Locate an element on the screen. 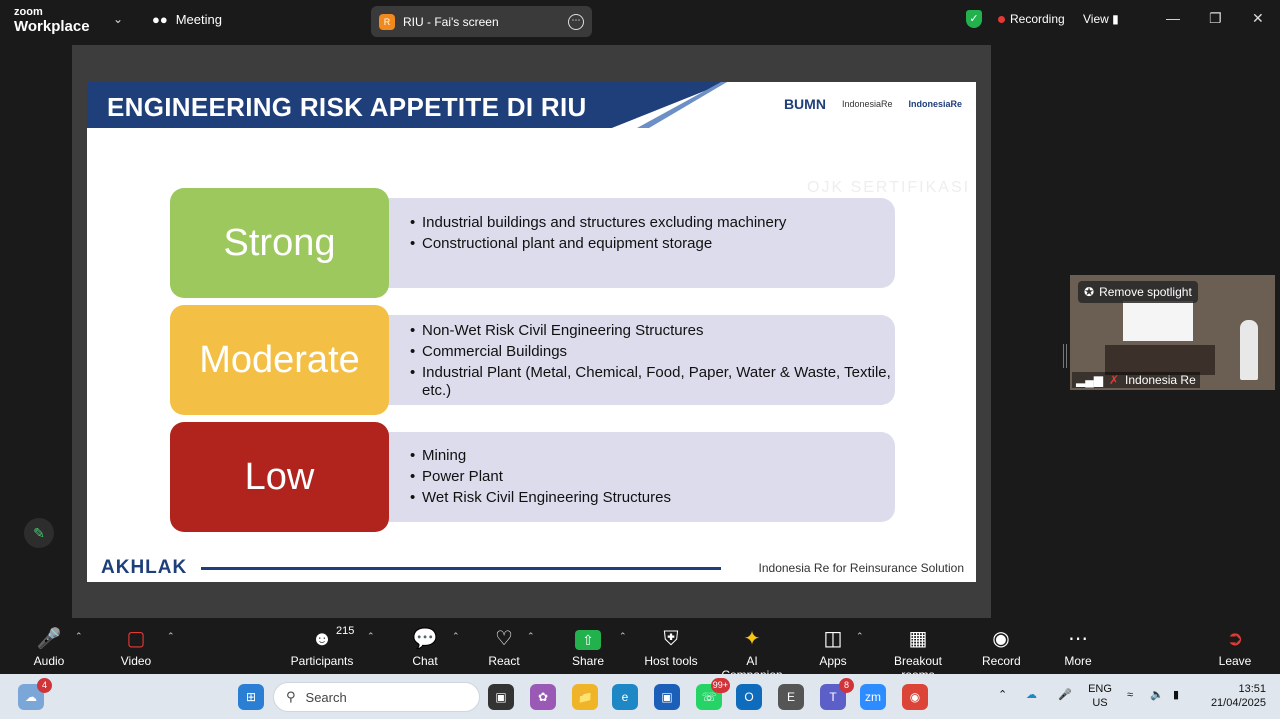 This screenshot has height=719, width=1280. sharer-avatar: R is located at coordinates (387, 21).